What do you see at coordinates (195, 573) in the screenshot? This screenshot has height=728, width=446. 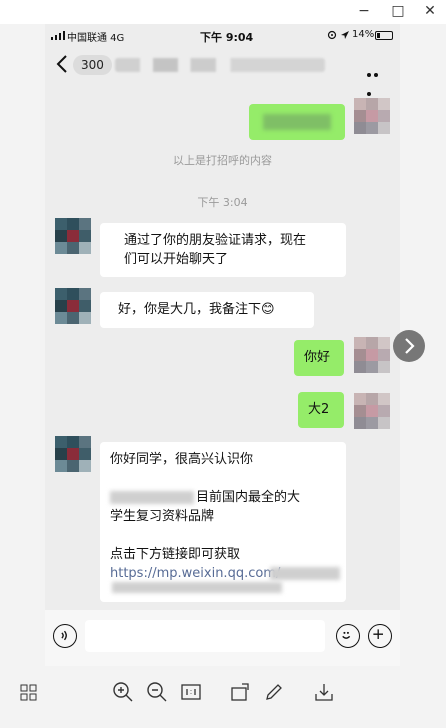 I see `message-link: https://mp.weixin.qq.com/` at bounding box center [195, 573].